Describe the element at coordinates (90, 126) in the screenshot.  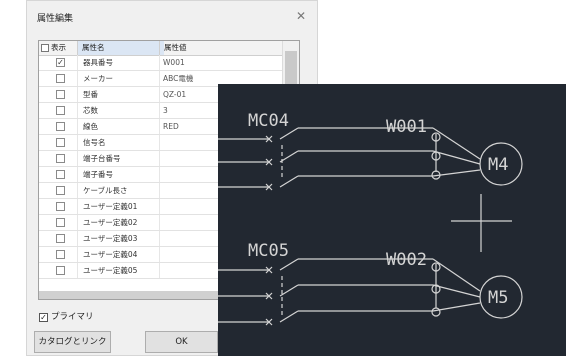
I see `attribute-name-cell: 線色` at that location.